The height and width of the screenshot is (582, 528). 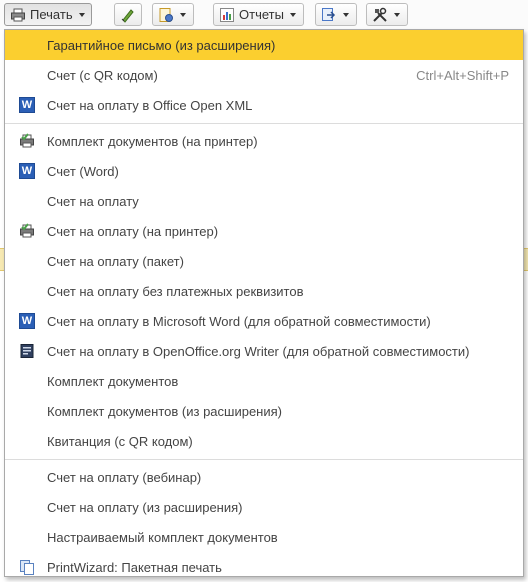 I want to click on menu-item-invoice-office-open-xml: W Счет на оплату в Office Open XML, so click(x=264, y=105).